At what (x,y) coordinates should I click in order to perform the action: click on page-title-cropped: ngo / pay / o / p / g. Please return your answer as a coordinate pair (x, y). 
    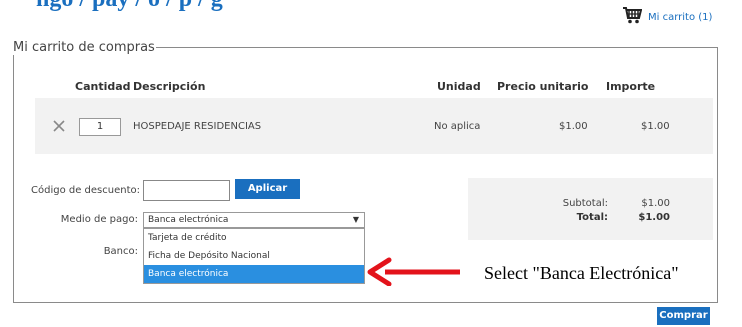
    Looking at the image, I should click on (129, 6).